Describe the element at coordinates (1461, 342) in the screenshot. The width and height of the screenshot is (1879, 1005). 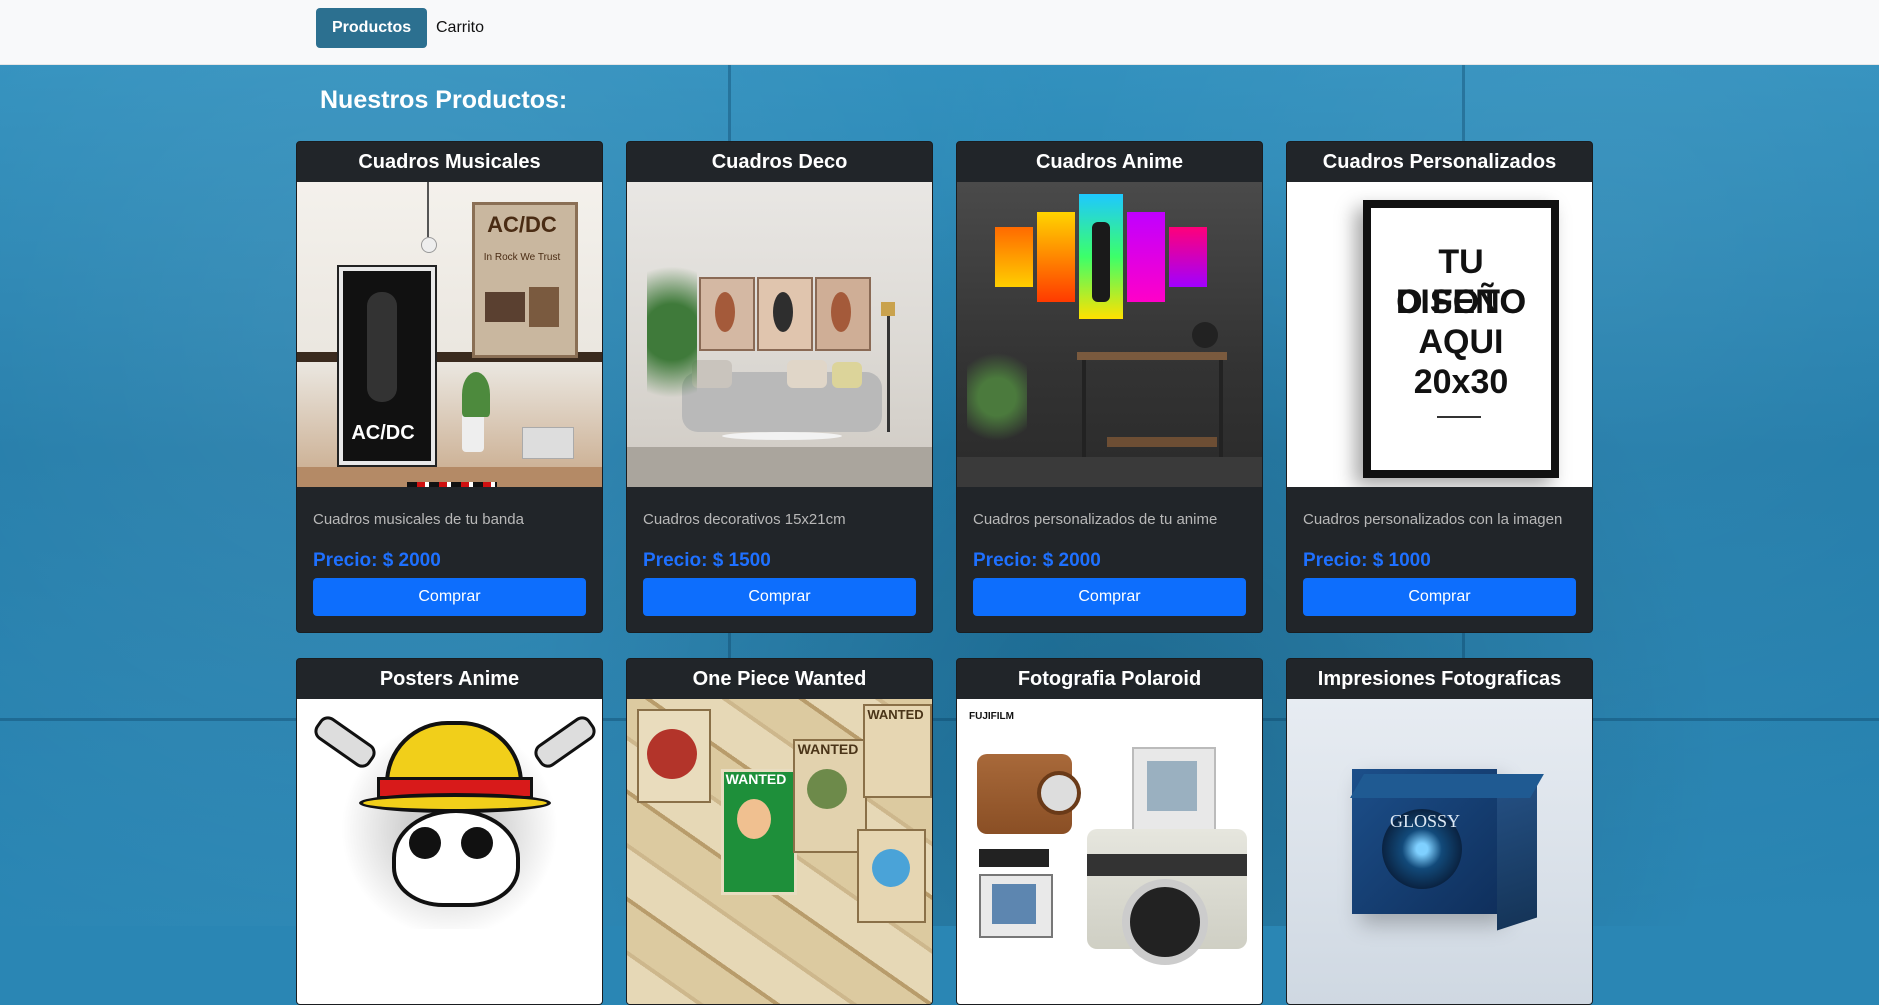
I see `custom-text-line: AQUI` at that location.